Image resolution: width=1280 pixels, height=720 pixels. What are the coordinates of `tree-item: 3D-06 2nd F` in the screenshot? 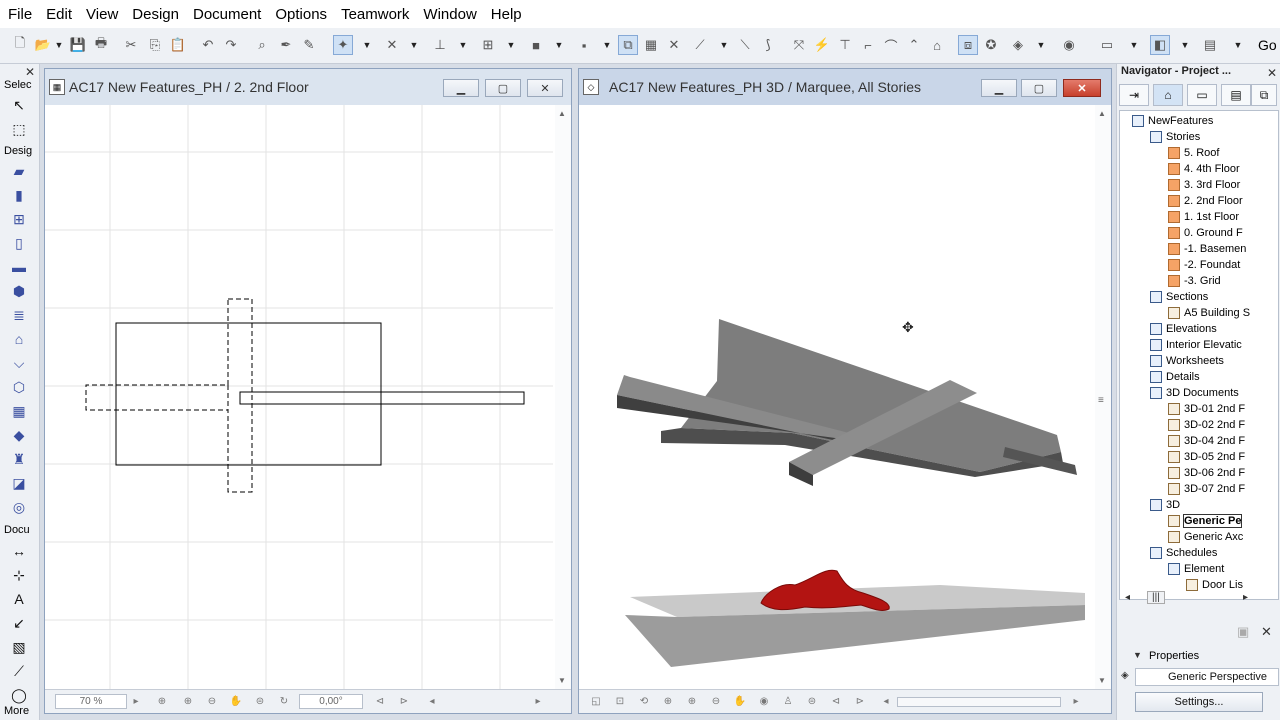 It's located at (1206, 473).